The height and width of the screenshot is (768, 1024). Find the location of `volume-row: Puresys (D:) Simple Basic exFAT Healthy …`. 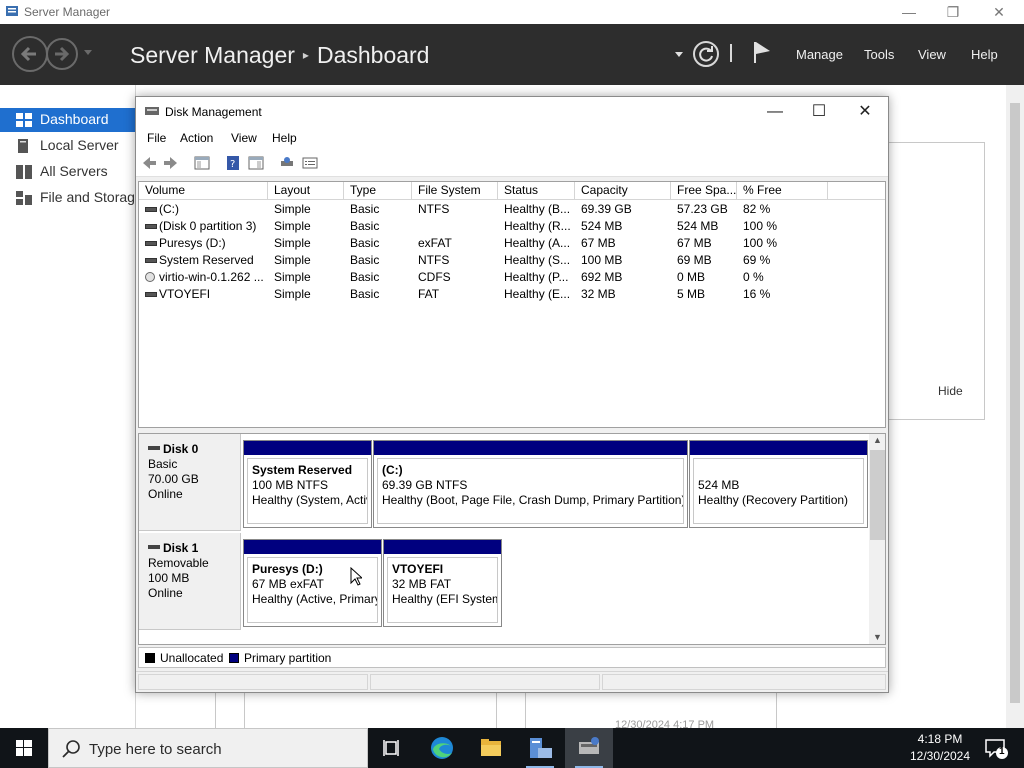

volume-row: Puresys (D:) Simple Basic exFAT Healthy … is located at coordinates (512, 243).